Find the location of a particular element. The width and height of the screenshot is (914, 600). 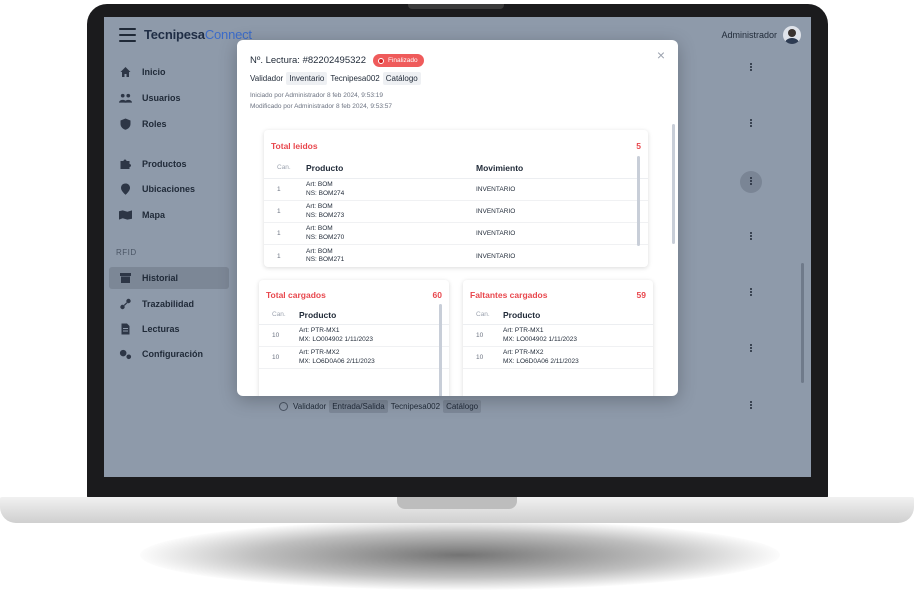

tag-catalog: Catálogo is located at coordinates (401, 78).